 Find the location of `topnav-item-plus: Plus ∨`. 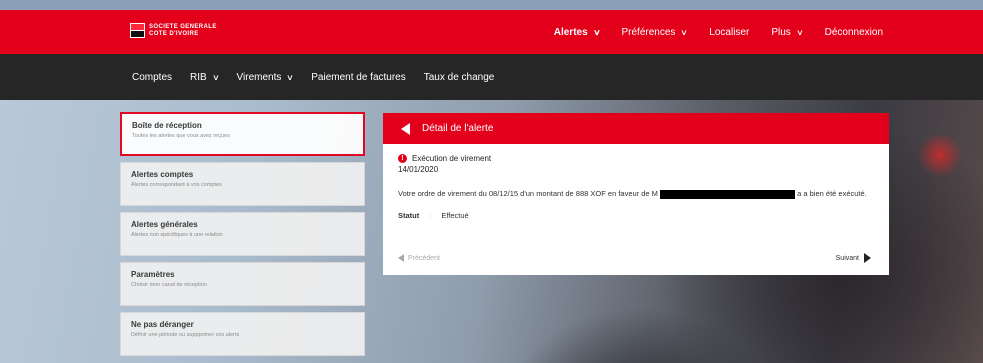

topnav-item-plus: Plus ∨ is located at coordinates (787, 32).